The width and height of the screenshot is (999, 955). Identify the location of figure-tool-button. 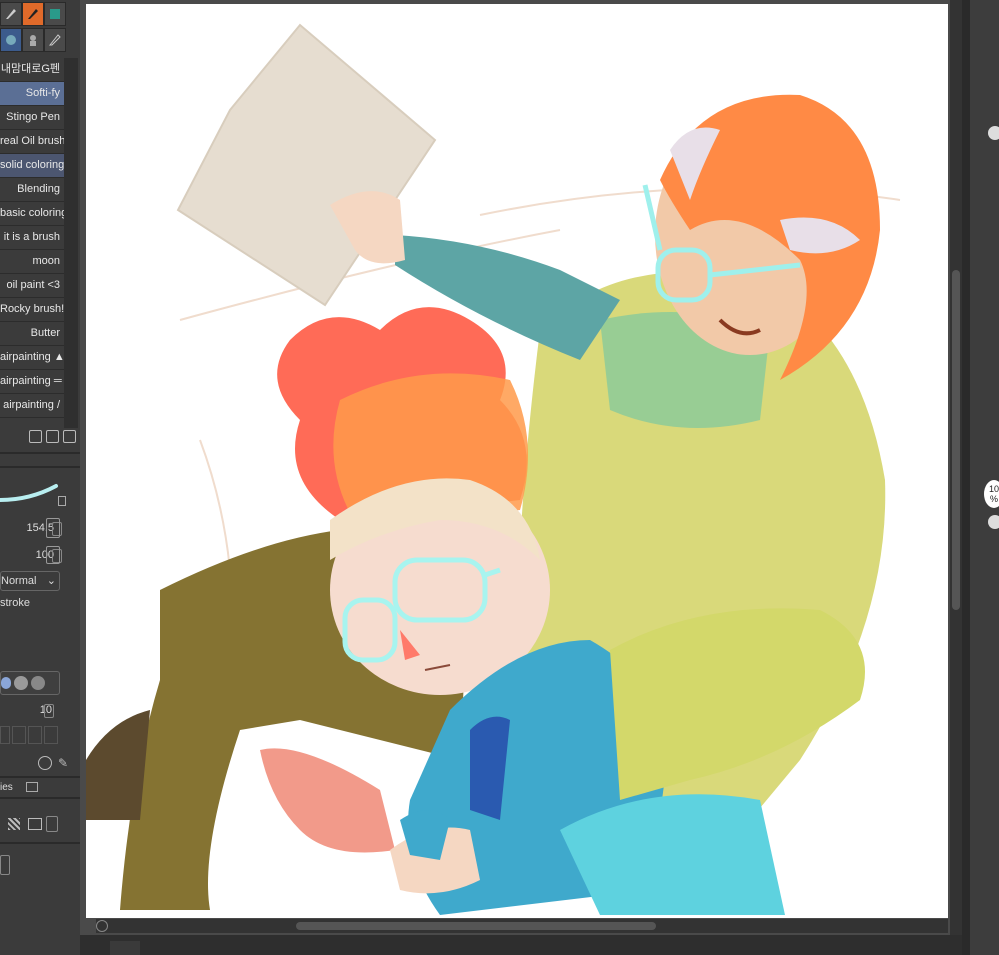
(33, 40).